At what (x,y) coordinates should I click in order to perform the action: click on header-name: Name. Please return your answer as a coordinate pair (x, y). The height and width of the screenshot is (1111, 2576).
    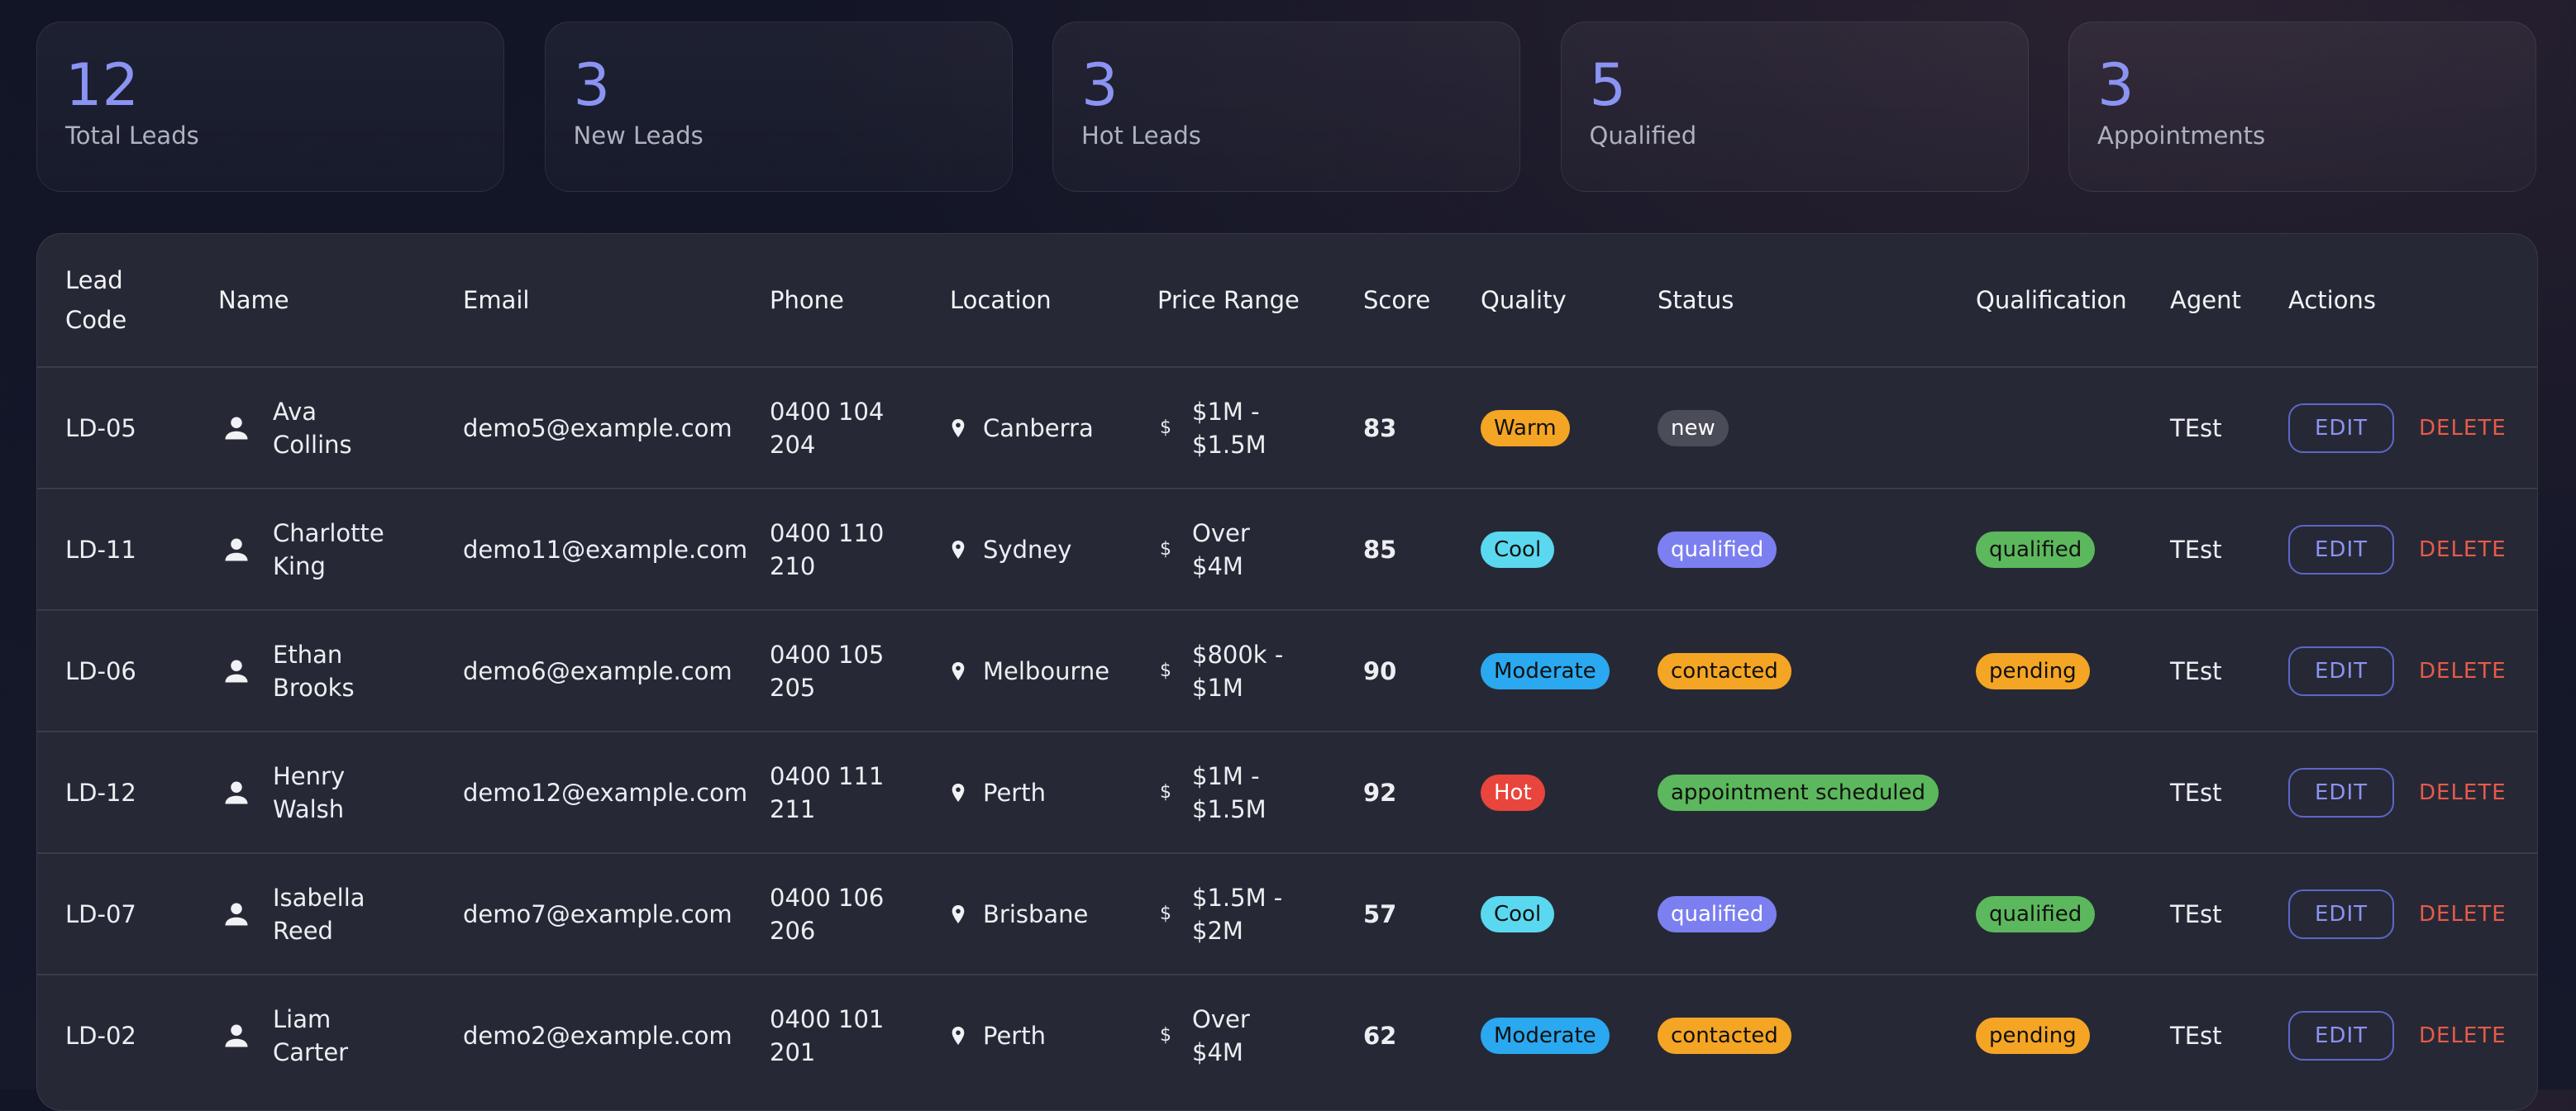
    Looking at the image, I should click on (312, 300).